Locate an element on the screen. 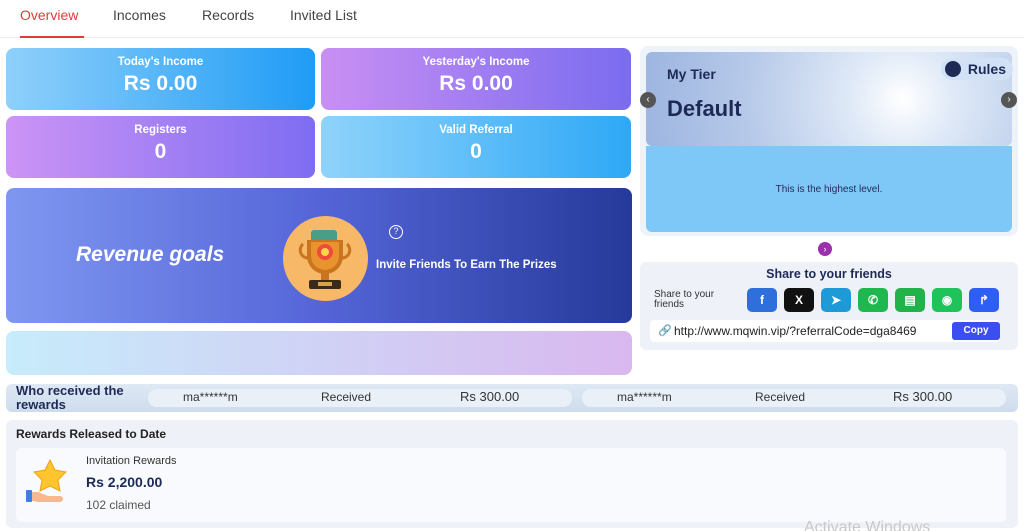  tier-body: This is the highest level. is located at coordinates (829, 189).